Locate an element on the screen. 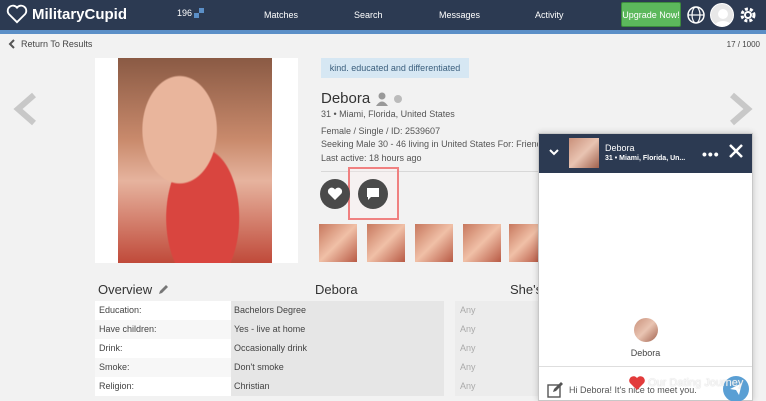 The image size is (766, 401). row-value: Yes - live at home is located at coordinates (337, 329).